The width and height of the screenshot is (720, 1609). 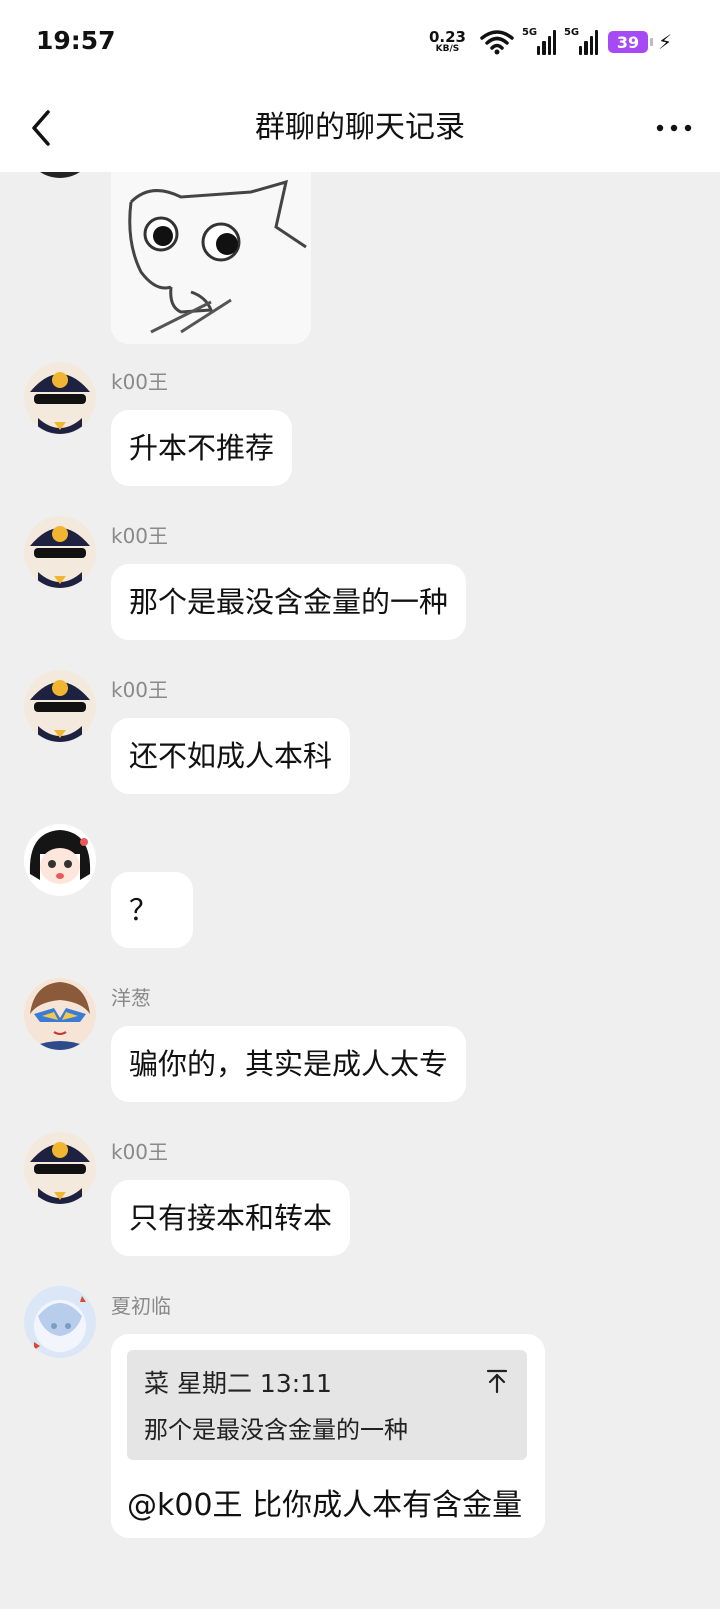 What do you see at coordinates (141, 1306) in the screenshot?
I see `sender-name: 夏初临` at bounding box center [141, 1306].